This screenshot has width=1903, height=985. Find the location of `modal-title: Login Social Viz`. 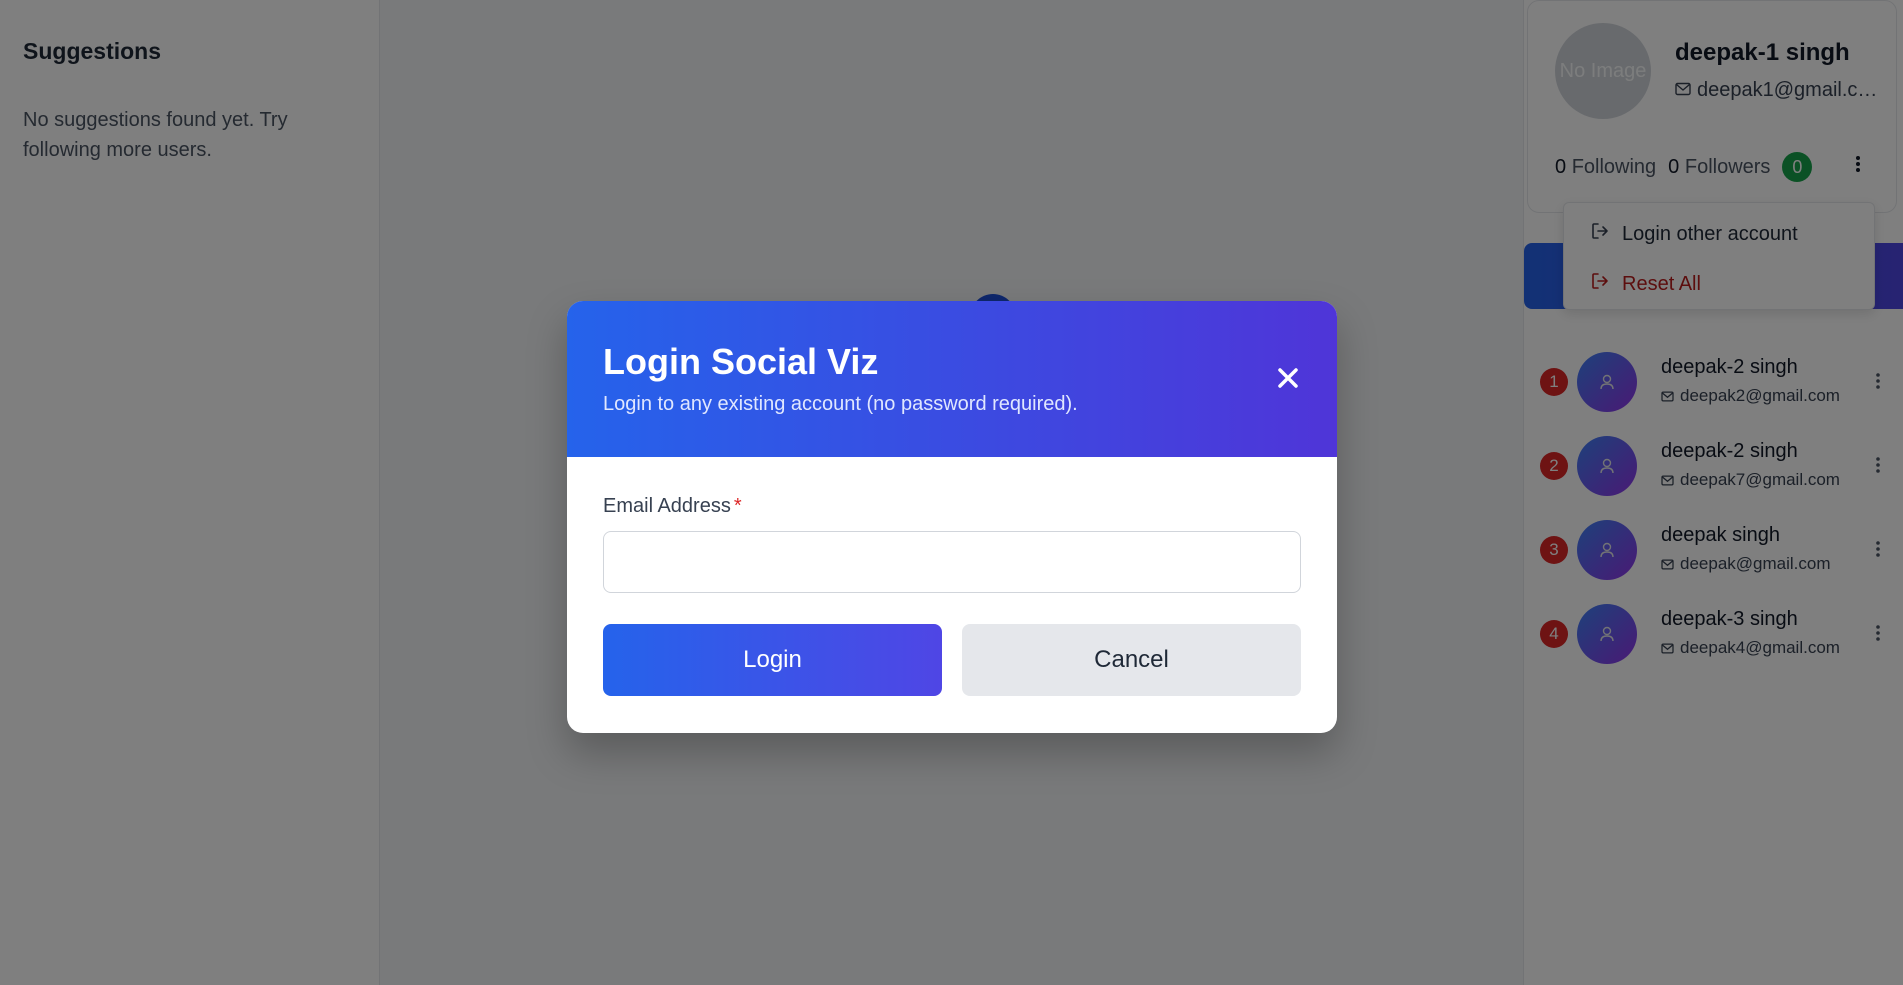

modal-title: Login Social Viz is located at coordinates (741, 361).